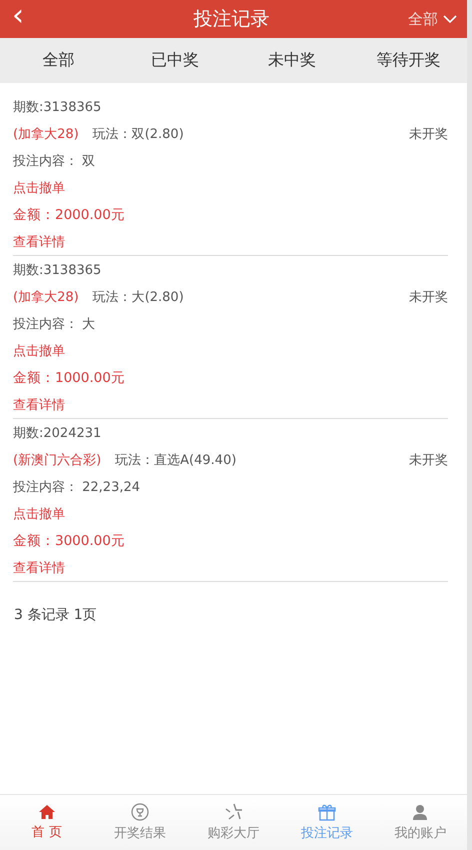 This screenshot has height=850, width=472. What do you see at coordinates (57, 460) in the screenshot?
I see `lottery-name: (新澳门六合彩)` at bounding box center [57, 460].